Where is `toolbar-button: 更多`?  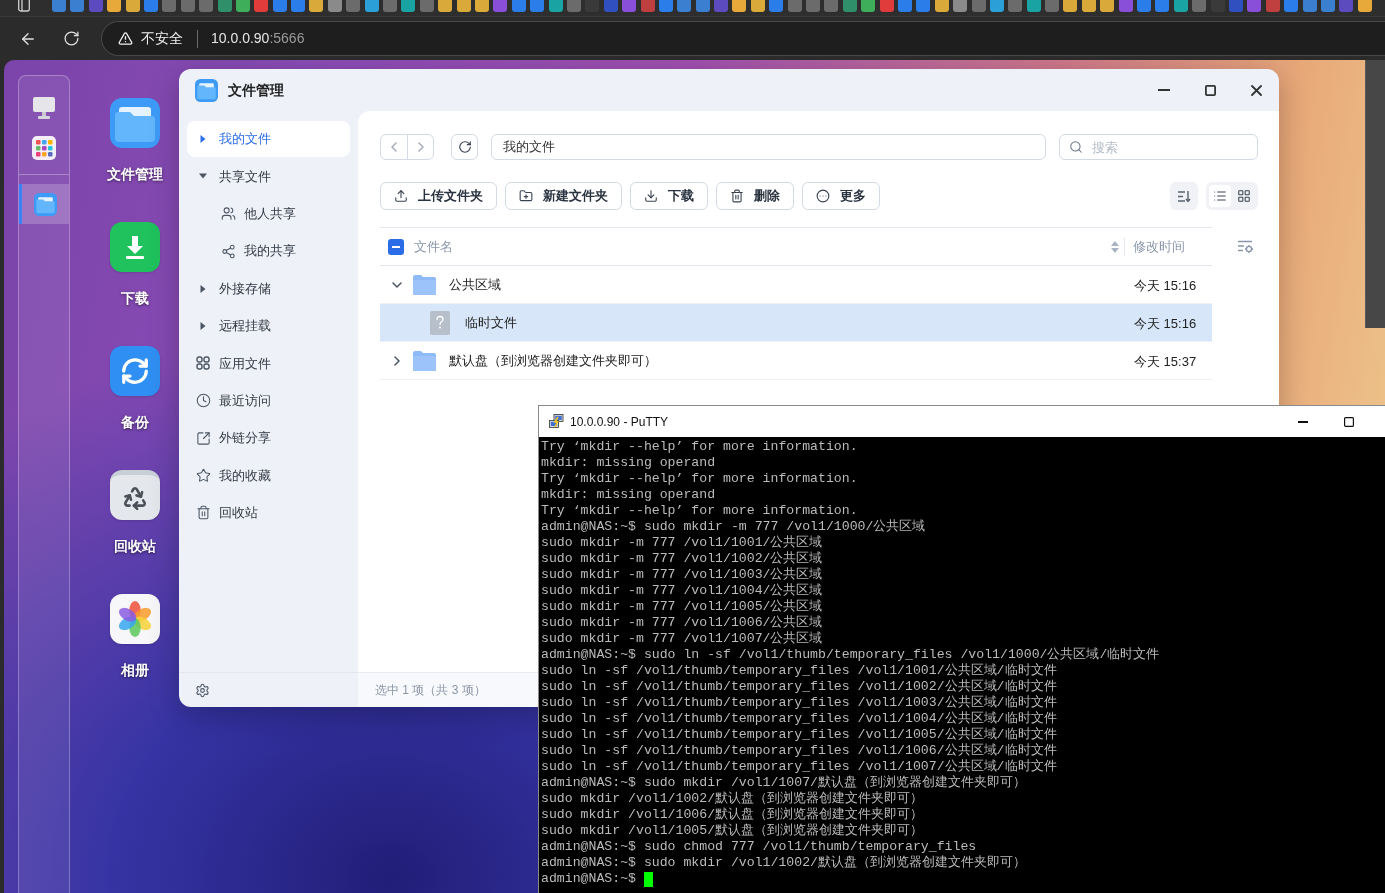 toolbar-button: 更多 is located at coordinates (841, 196).